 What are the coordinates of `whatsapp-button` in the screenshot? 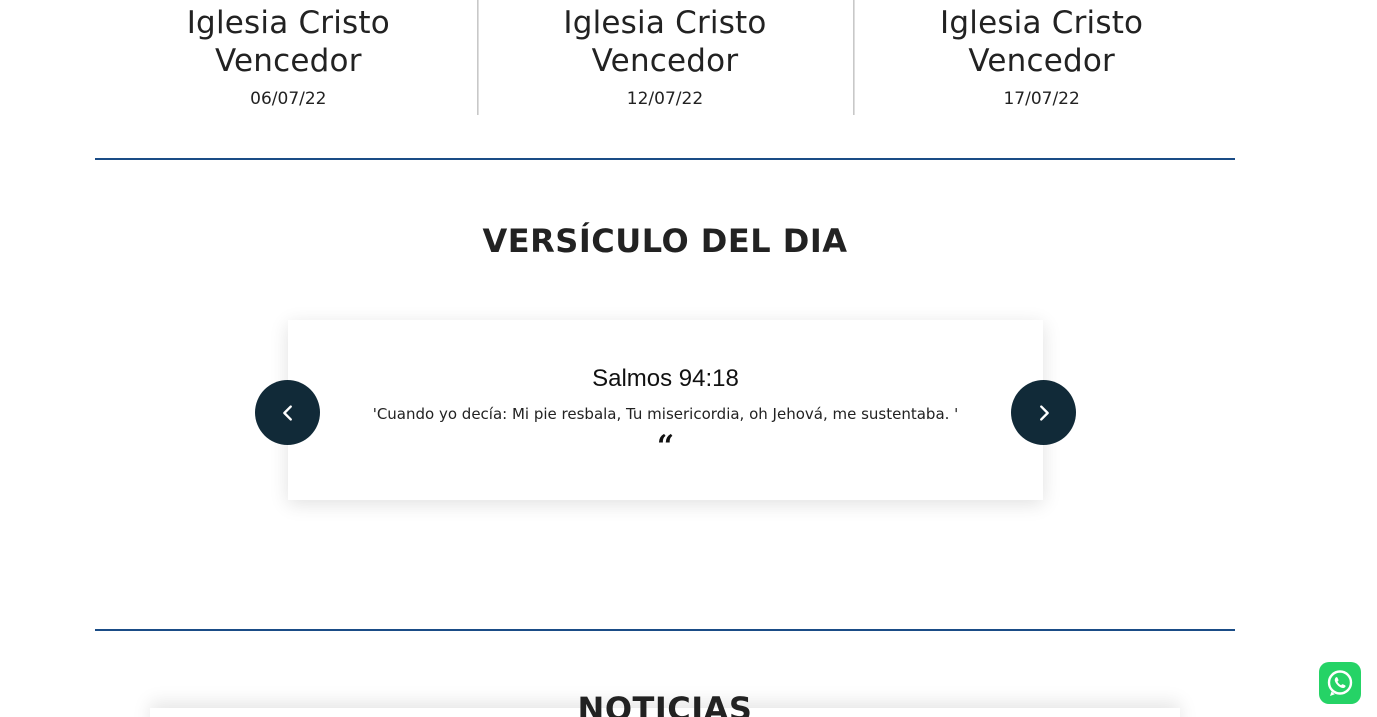 It's located at (1340, 683).